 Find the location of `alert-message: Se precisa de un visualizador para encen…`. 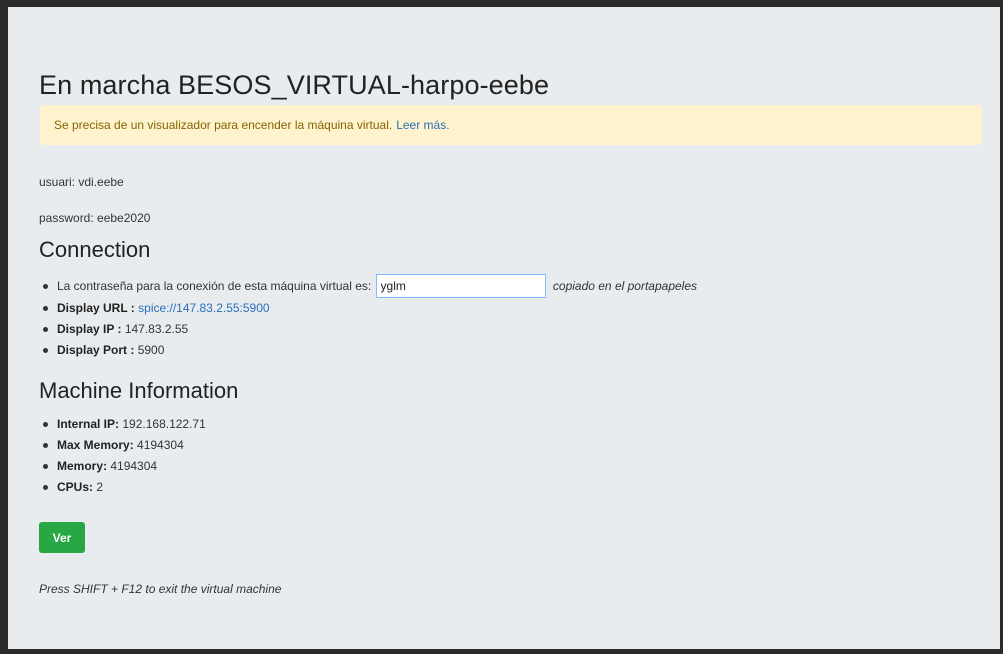

alert-message: Se precisa de un visualizador para encen… is located at coordinates (223, 125).